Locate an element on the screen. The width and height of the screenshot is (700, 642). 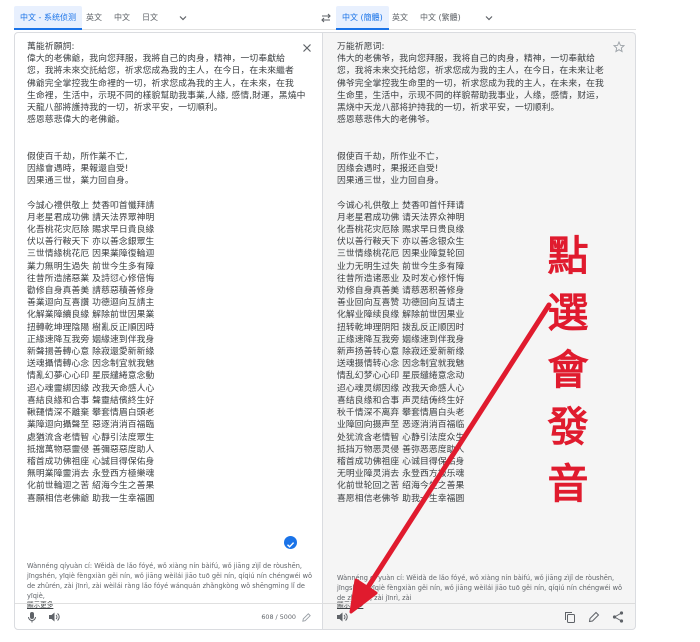
star-icon is located at coordinates (619, 47).